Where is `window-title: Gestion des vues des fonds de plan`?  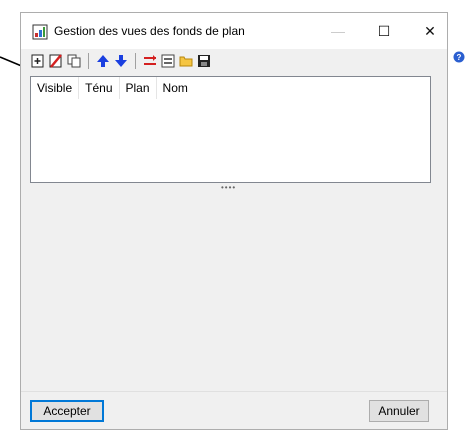 window-title: Gestion des vues des fonds de plan is located at coordinates (149, 31).